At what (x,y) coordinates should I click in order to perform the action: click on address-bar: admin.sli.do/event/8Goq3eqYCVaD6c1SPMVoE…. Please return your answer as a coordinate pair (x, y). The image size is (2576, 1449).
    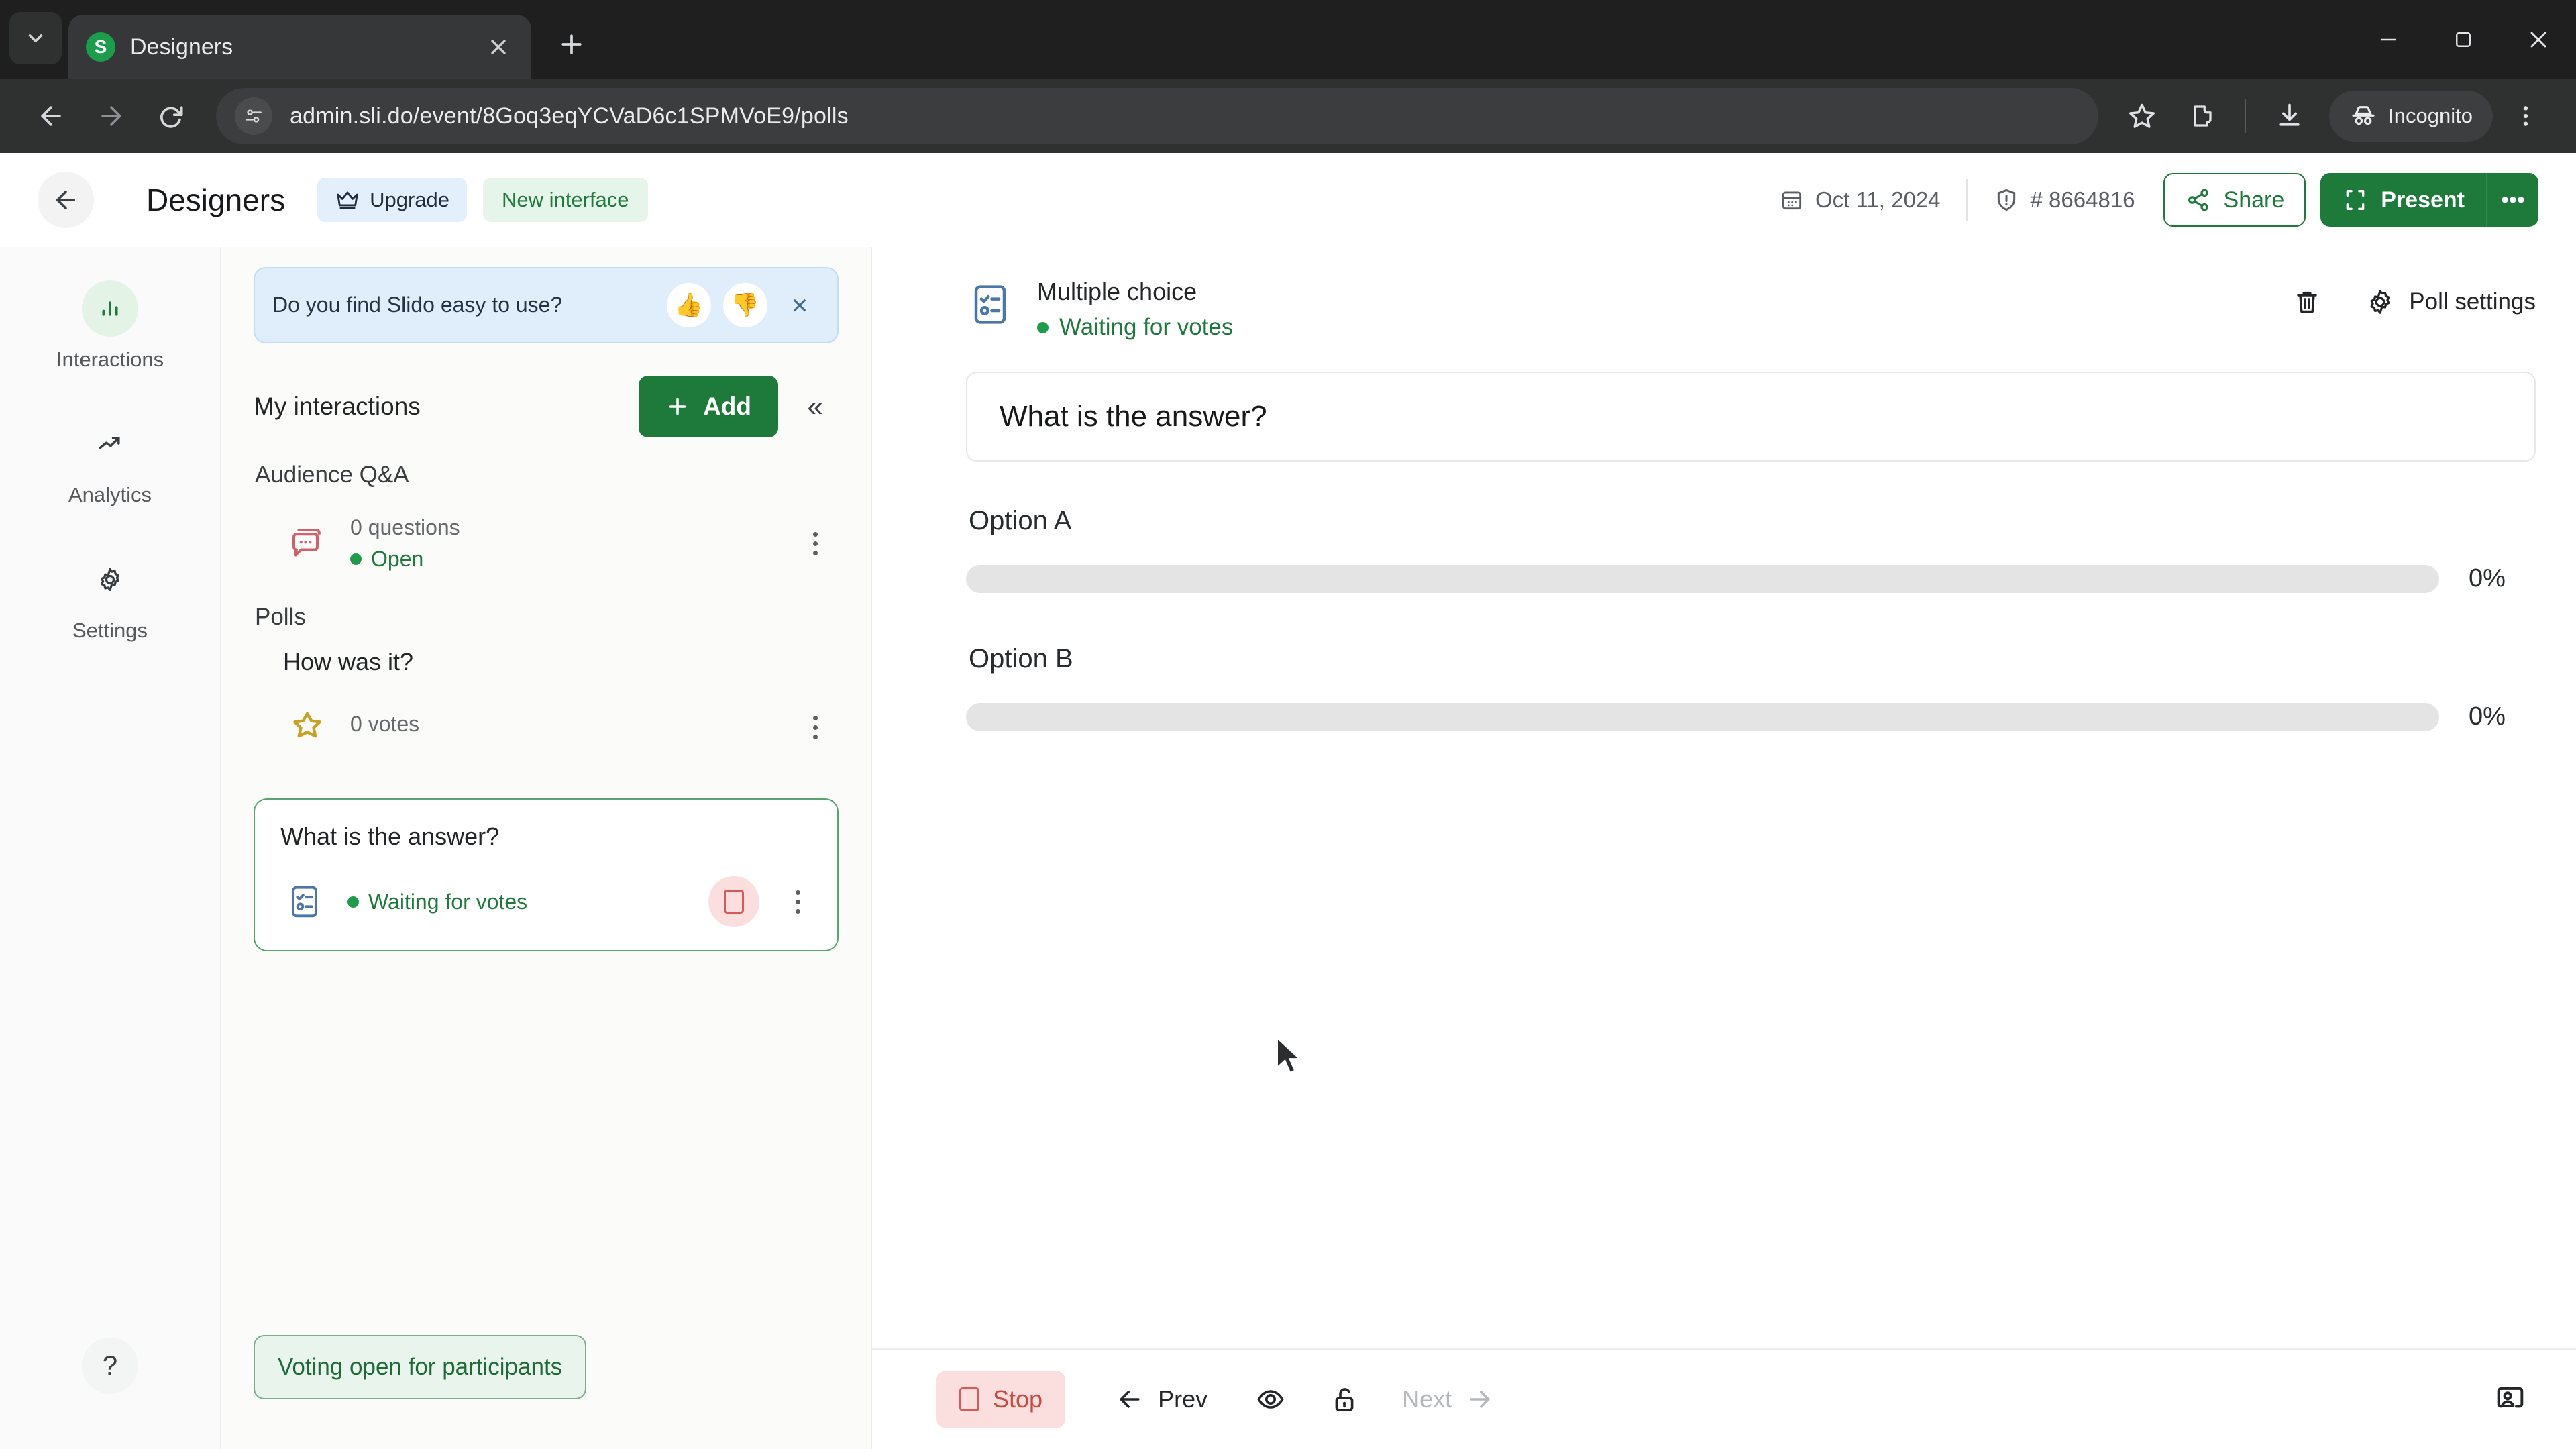
    Looking at the image, I should click on (1157, 116).